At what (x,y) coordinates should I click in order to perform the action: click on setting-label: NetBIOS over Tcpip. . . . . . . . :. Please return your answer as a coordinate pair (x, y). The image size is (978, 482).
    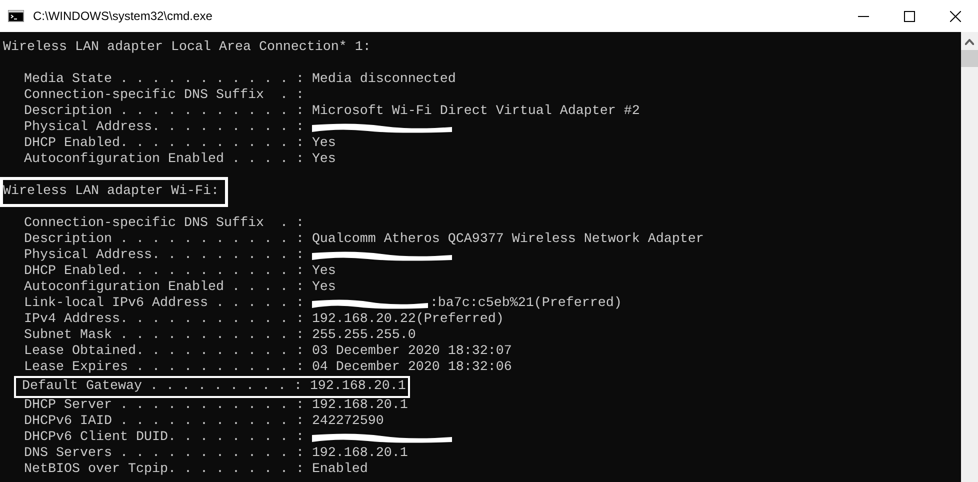
    Looking at the image, I should click on (164, 470).